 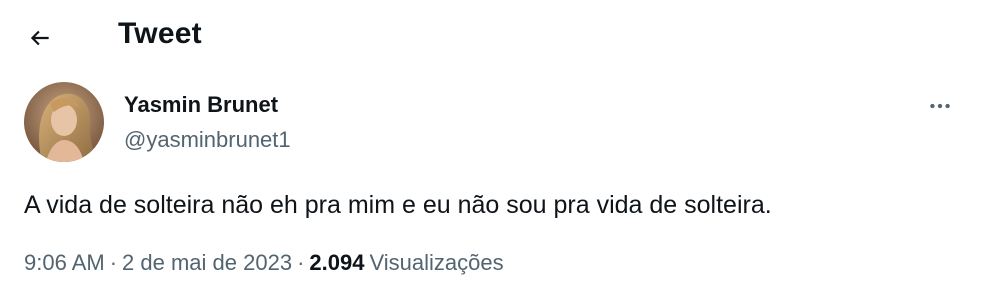 What do you see at coordinates (160, 33) in the screenshot?
I see `page-title: Tweet` at bounding box center [160, 33].